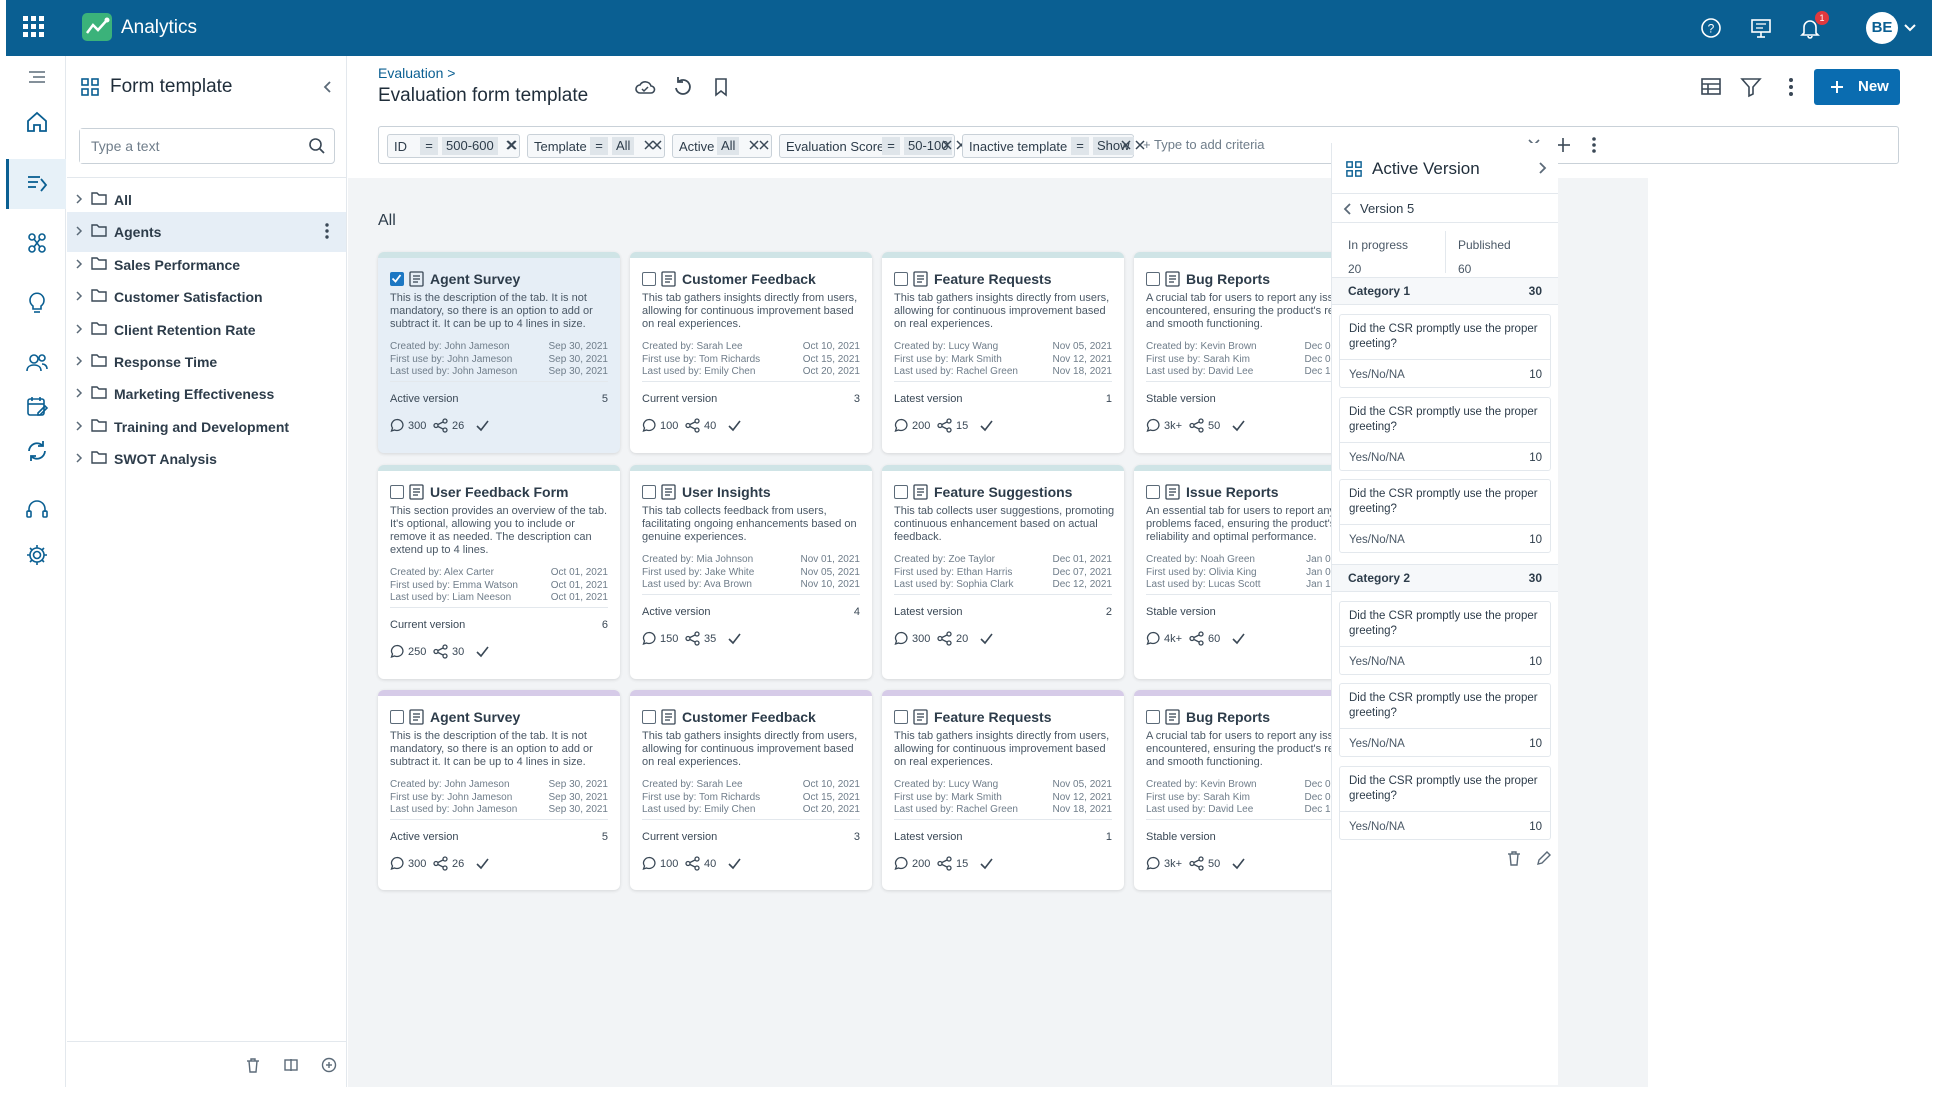  What do you see at coordinates (1348, 209) in the screenshot?
I see `chevron-left-icon` at bounding box center [1348, 209].